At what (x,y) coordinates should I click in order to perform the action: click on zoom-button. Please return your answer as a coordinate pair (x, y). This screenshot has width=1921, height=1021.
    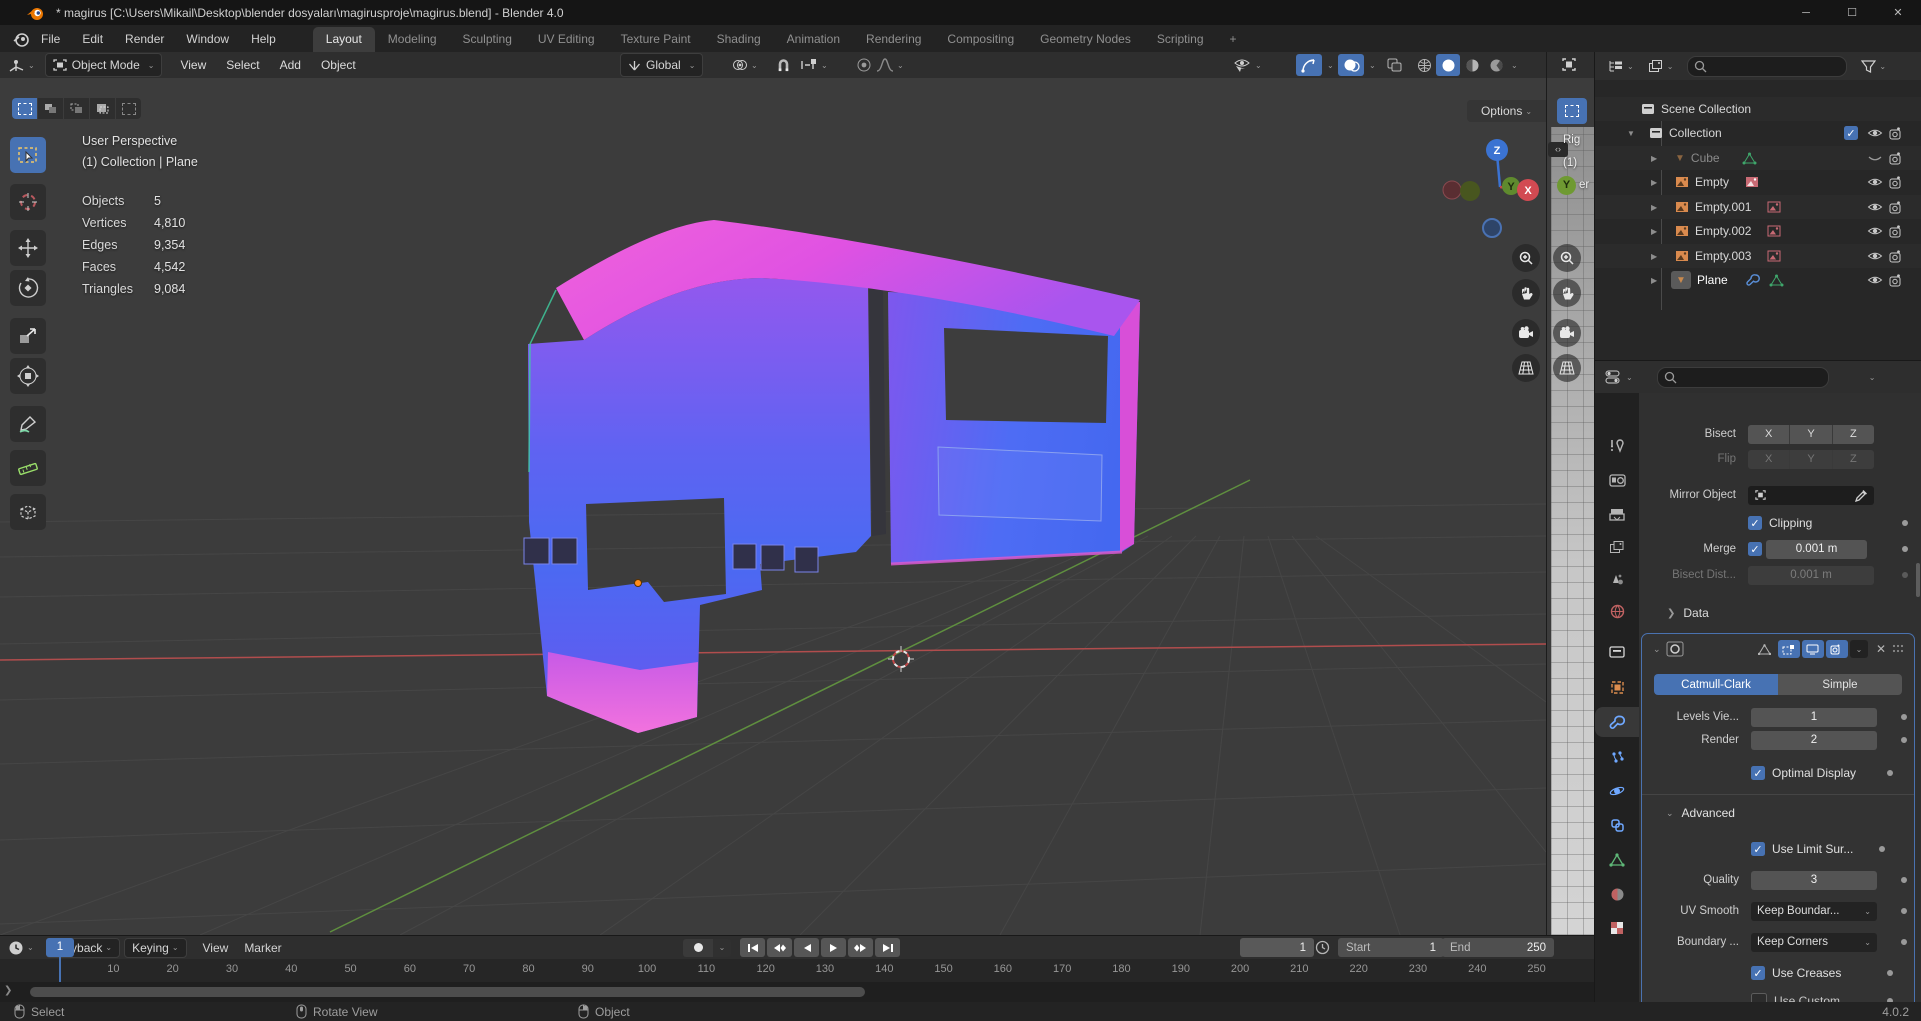
    Looking at the image, I should click on (1526, 258).